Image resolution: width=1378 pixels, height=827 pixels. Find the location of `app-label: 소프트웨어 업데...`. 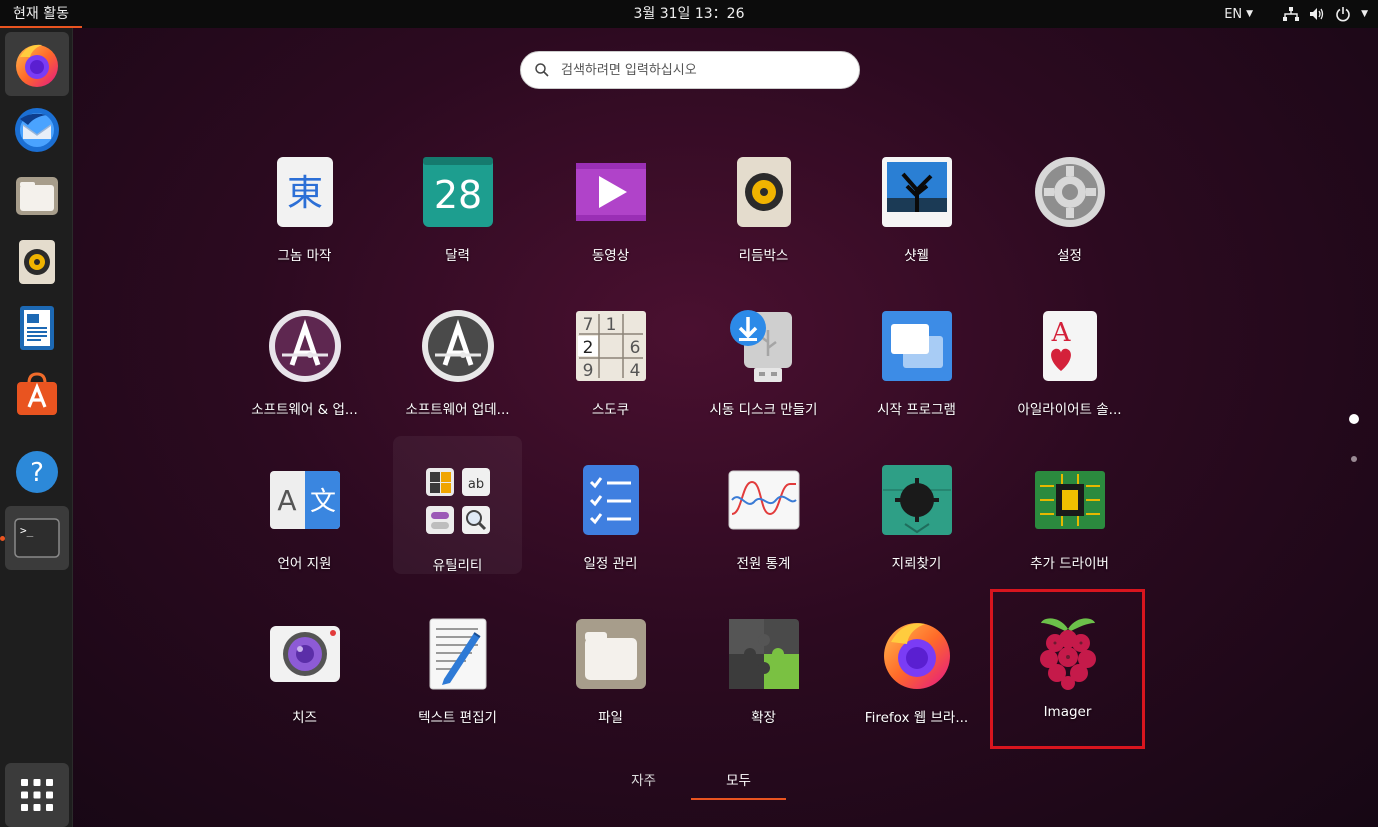

app-label: 소프트웨어 업데... is located at coordinates (457, 410).